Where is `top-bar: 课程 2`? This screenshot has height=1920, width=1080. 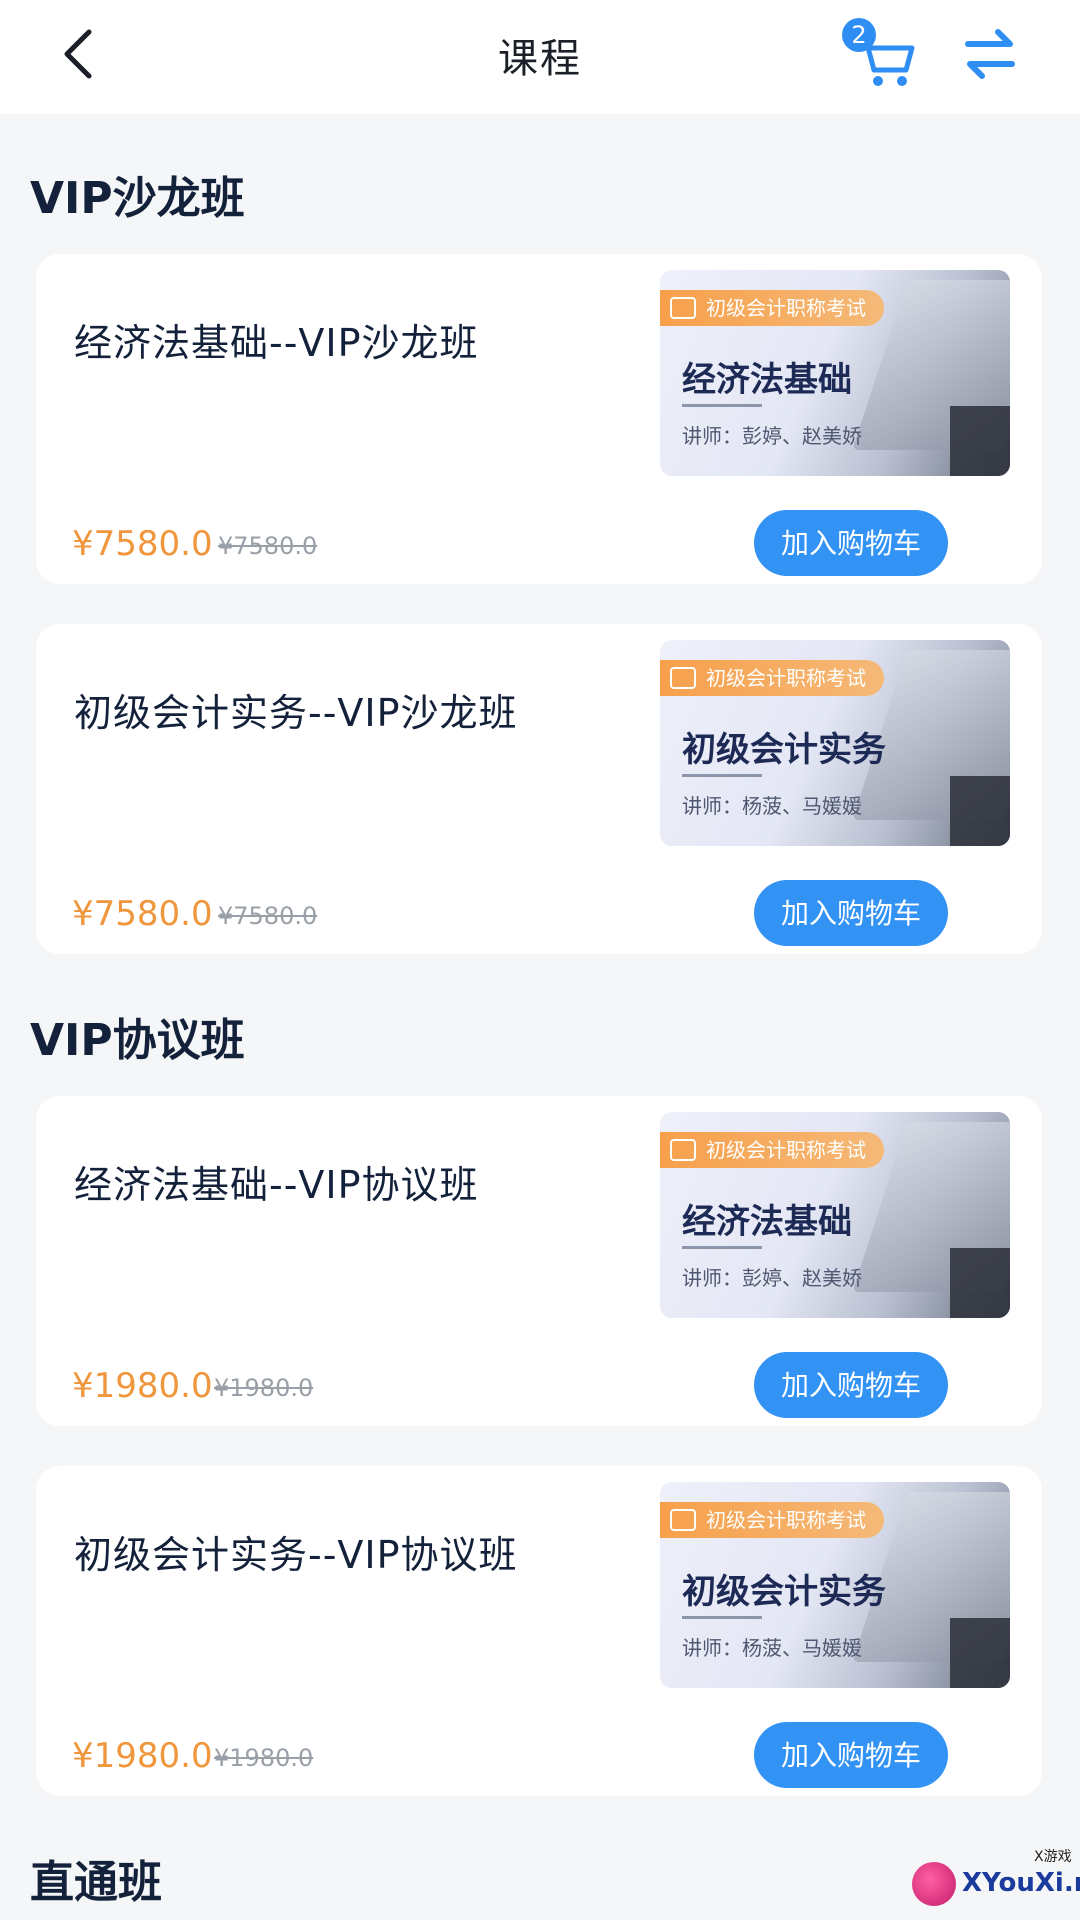 top-bar: 课程 2 is located at coordinates (540, 57).